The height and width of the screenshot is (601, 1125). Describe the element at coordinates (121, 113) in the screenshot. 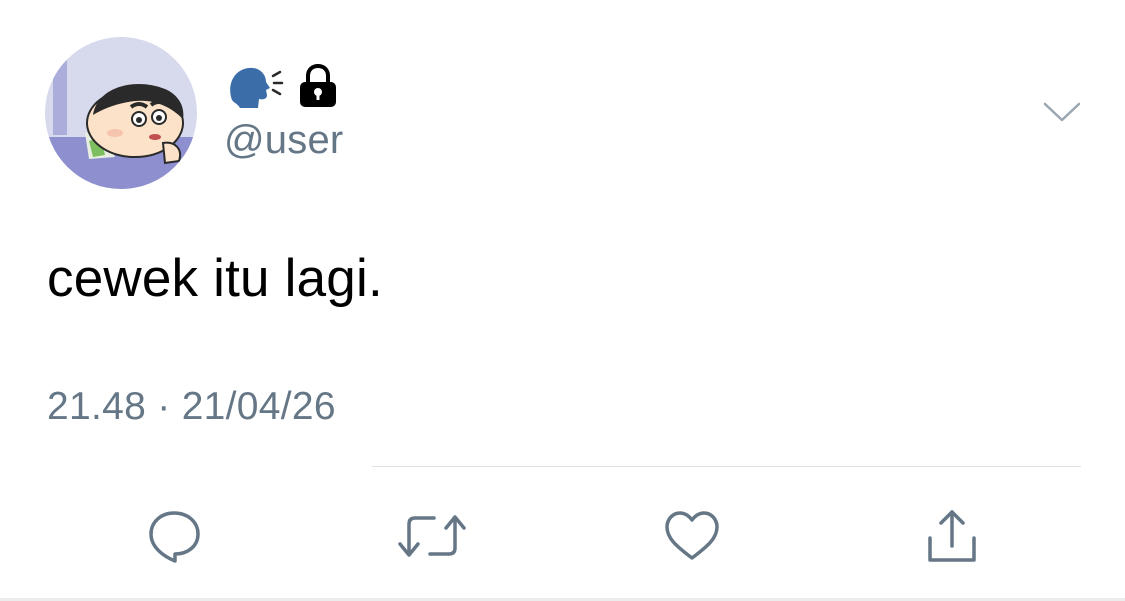

I see `avatar` at that location.